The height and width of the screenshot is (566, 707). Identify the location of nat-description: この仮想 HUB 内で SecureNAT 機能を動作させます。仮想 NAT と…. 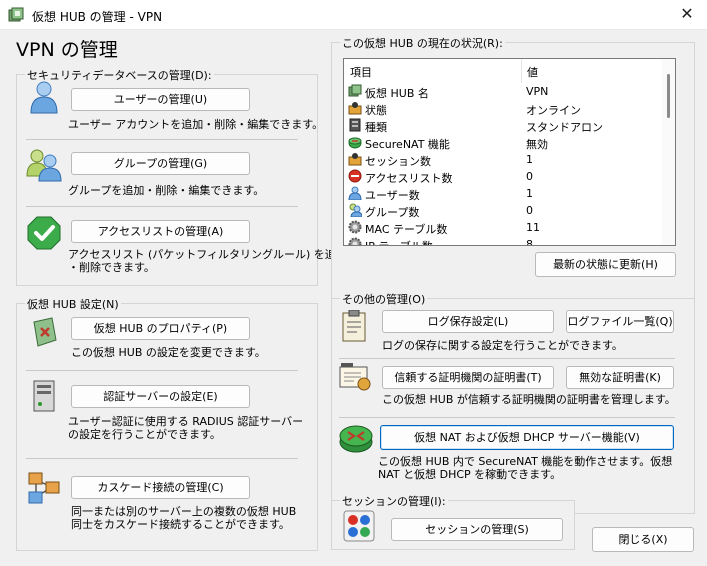
(525, 468).